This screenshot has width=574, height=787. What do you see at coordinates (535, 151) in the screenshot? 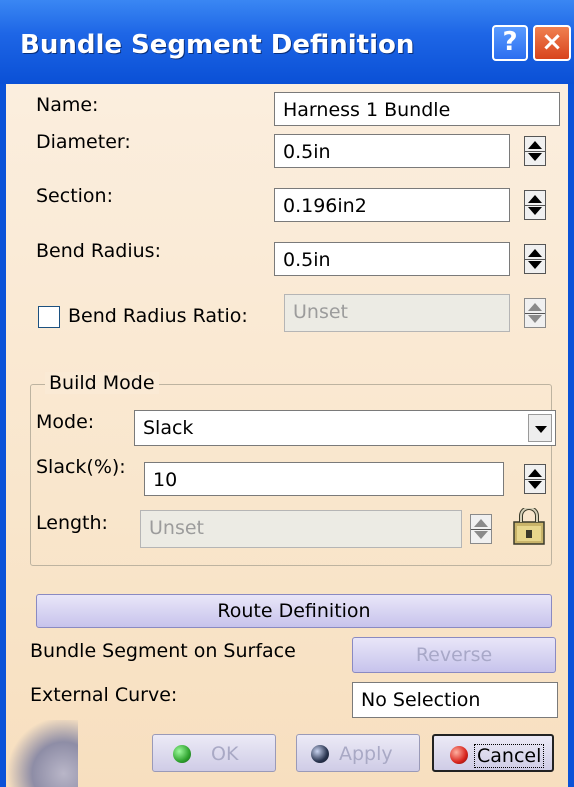
I see `diameter-spinner` at bounding box center [535, 151].